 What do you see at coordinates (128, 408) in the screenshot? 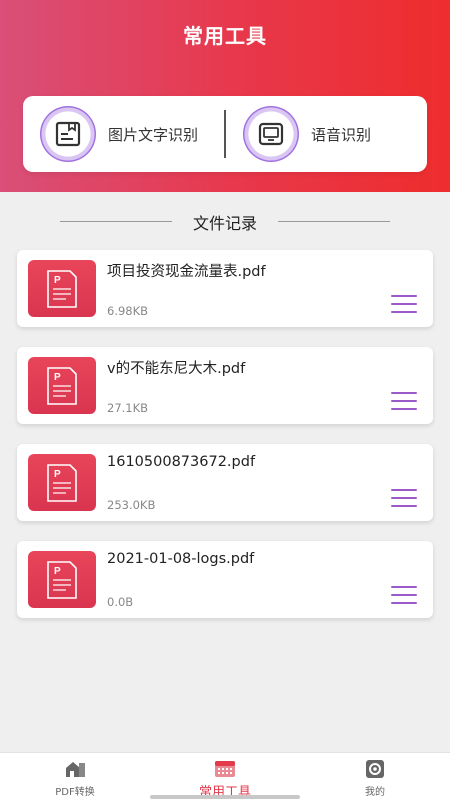
I see `file-size: 27.1KB` at bounding box center [128, 408].